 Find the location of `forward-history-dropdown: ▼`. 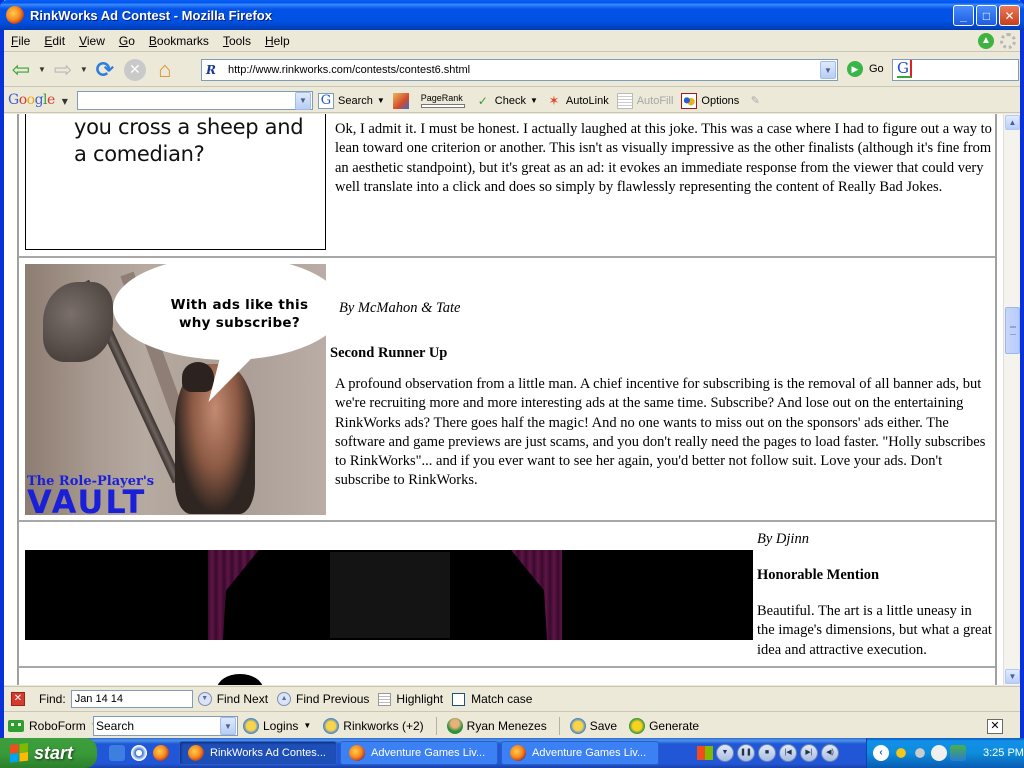

forward-history-dropdown: ▼ is located at coordinates (84, 69).